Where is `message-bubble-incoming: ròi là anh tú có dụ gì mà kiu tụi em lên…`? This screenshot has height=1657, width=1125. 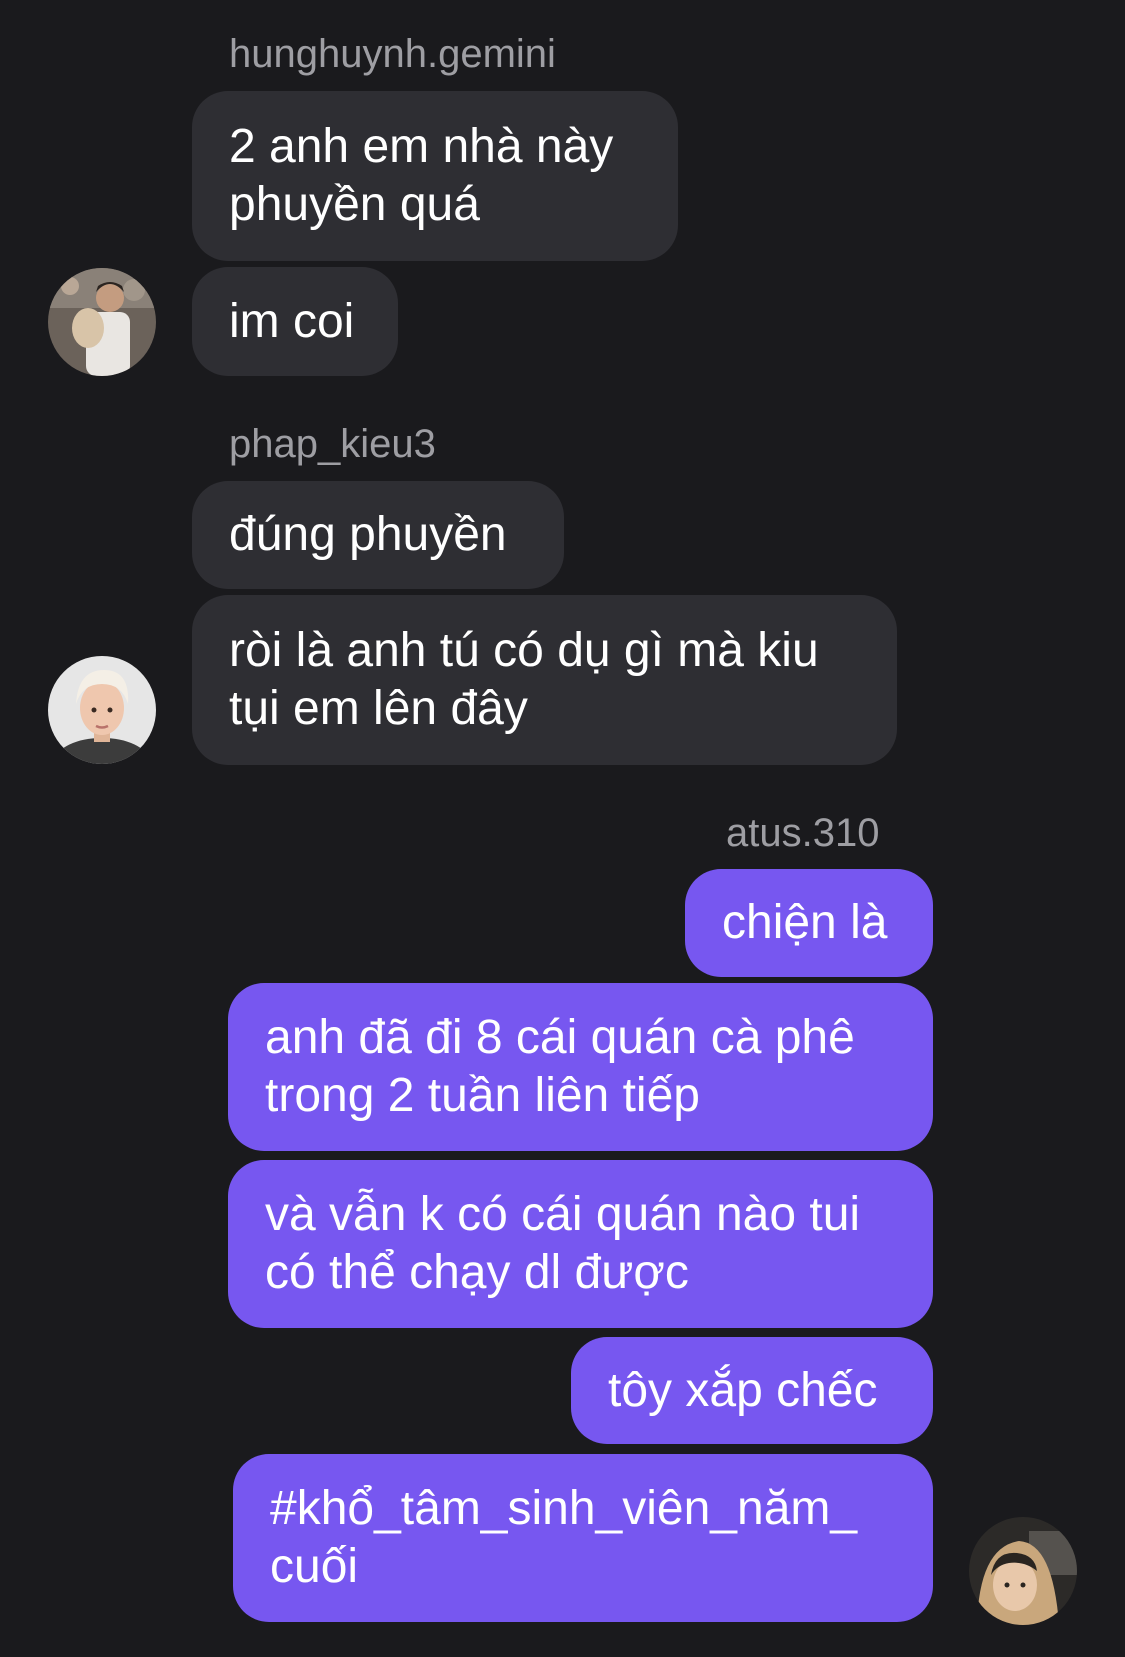
message-bubble-incoming: ròi là anh tú có dụ gì mà kiu tụi em lên… is located at coordinates (544, 680).